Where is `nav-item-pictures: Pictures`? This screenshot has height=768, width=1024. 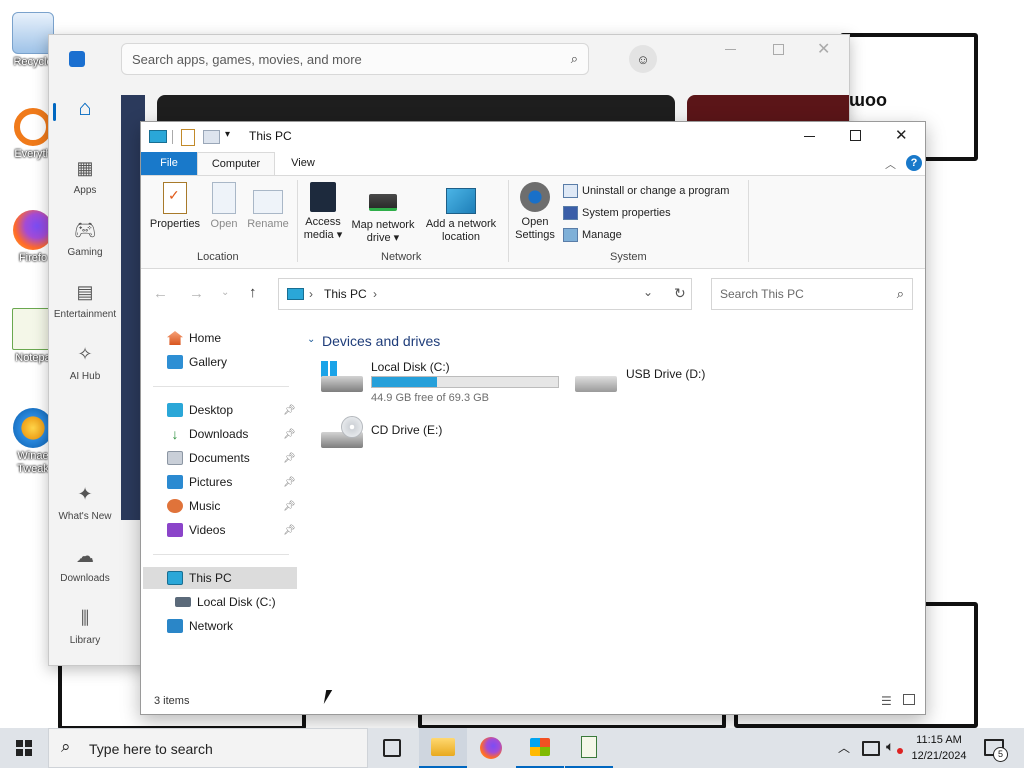 nav-item-pictures: Pictures is located at coordinates (199, 482).